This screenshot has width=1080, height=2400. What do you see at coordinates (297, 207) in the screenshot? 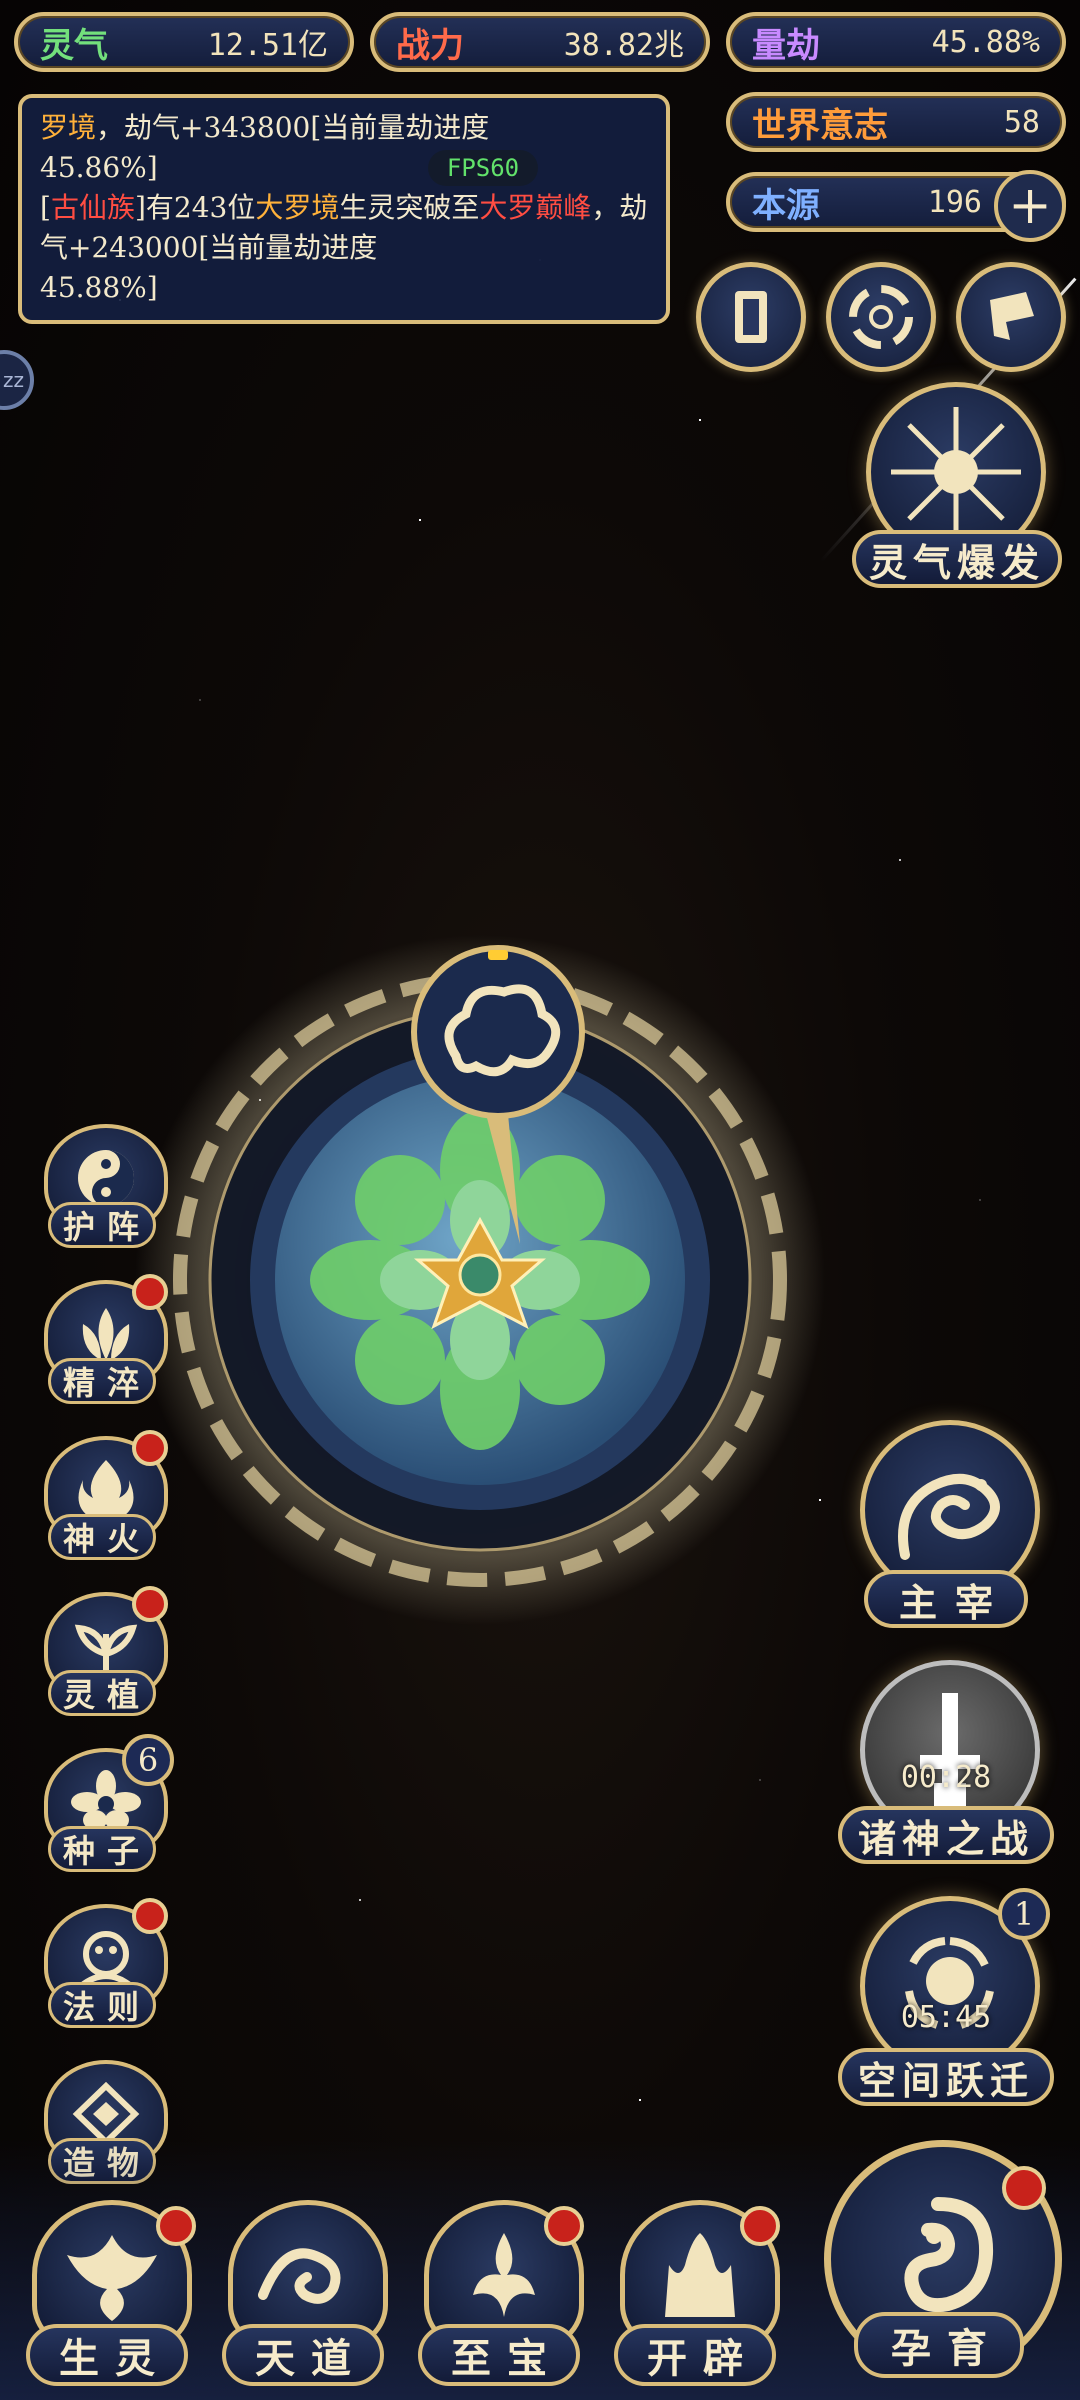
I see `log-realm-text: 大罗境` at bounding box center [297, 207].